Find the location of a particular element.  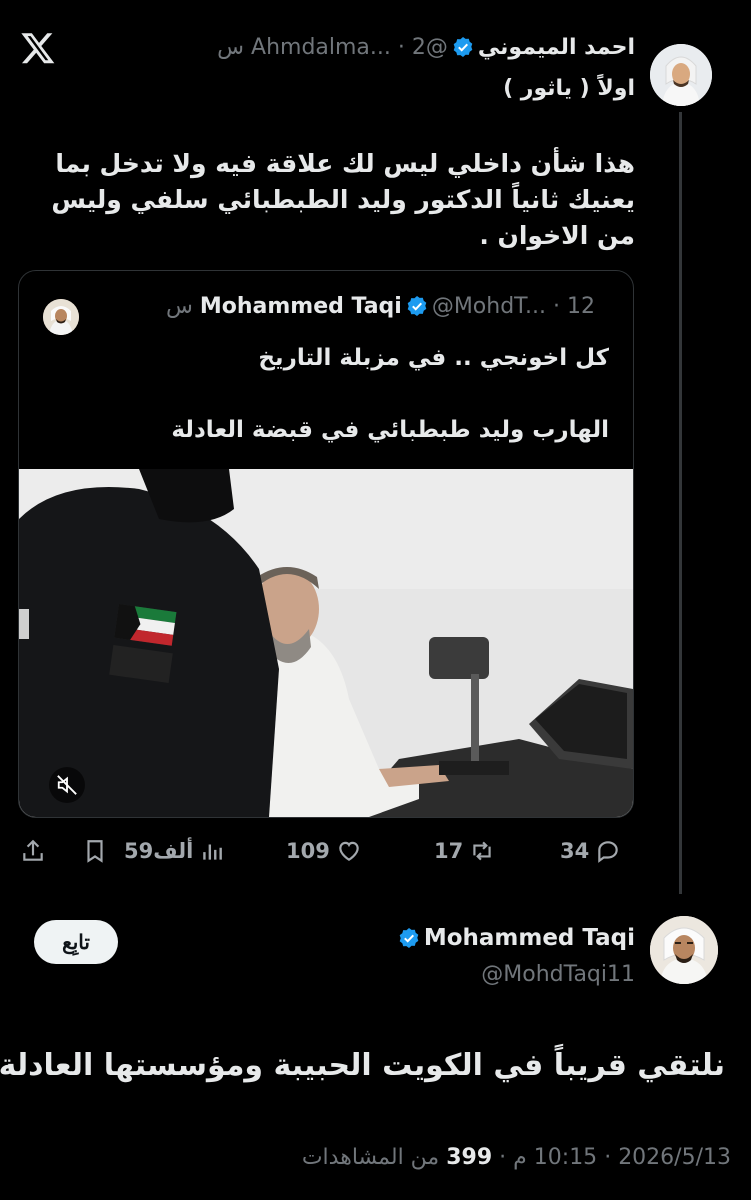

quote-text-line-2: الهارب وليد طبطبائي في قبضة العادلة is located at coordinates (390, 430).